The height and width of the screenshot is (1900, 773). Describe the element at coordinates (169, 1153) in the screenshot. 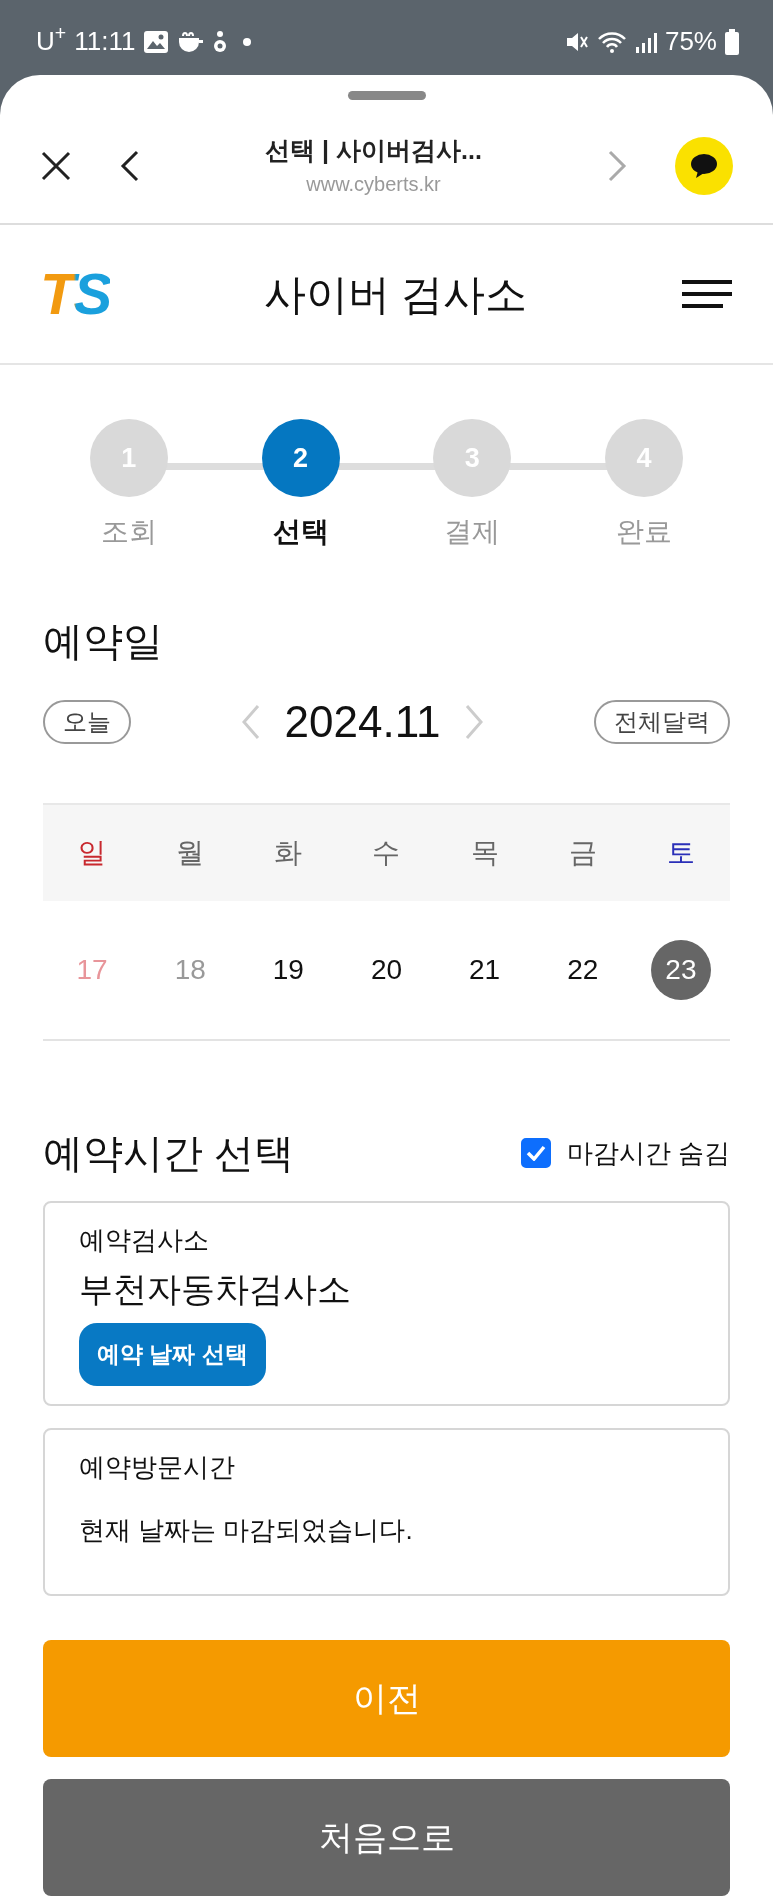

I see `section-heading: 예약시간 선택` at that location.